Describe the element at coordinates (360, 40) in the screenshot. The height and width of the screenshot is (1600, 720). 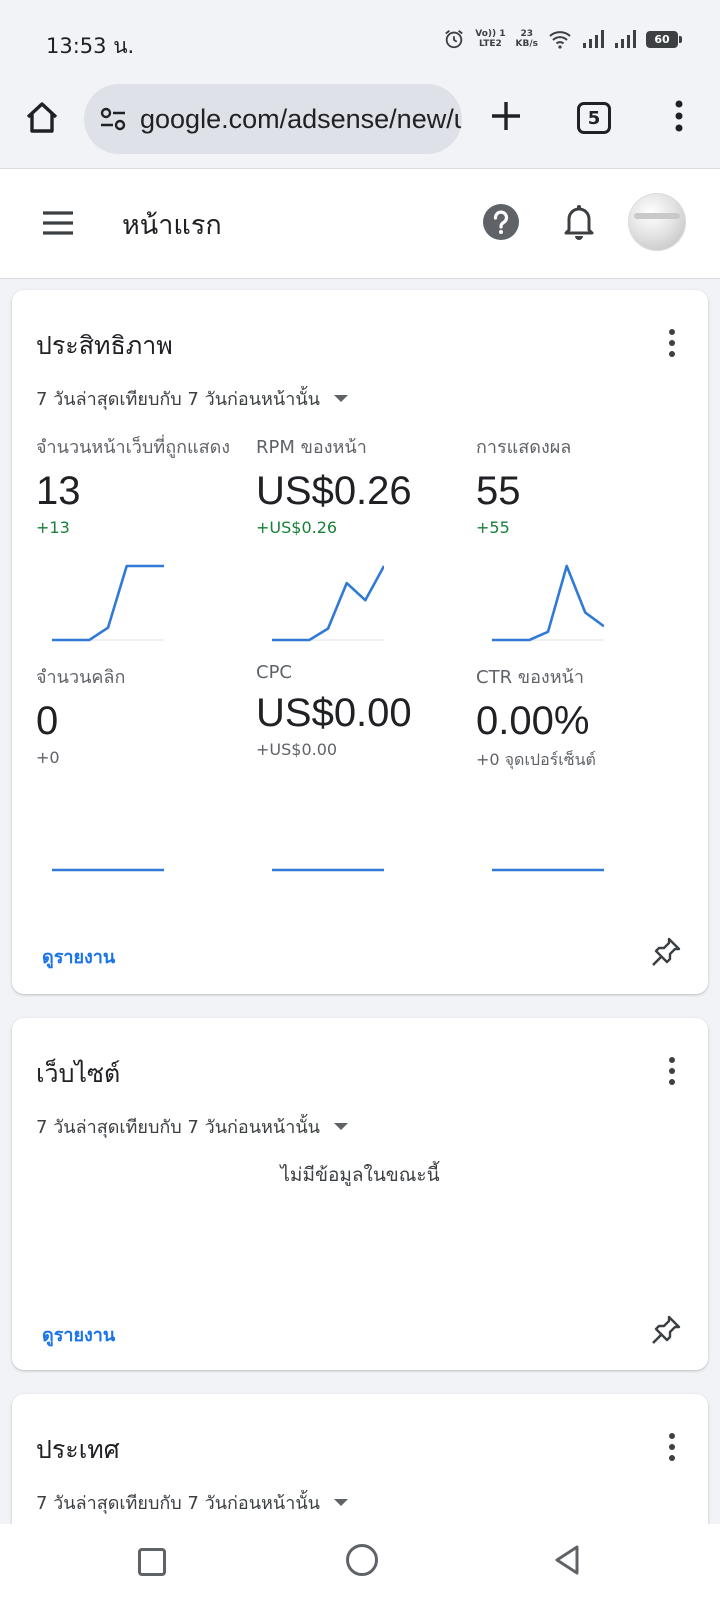
I see `status-bar: 13:53 น. Vo)) 1 LTE2 23 KB/s 60` at that location.